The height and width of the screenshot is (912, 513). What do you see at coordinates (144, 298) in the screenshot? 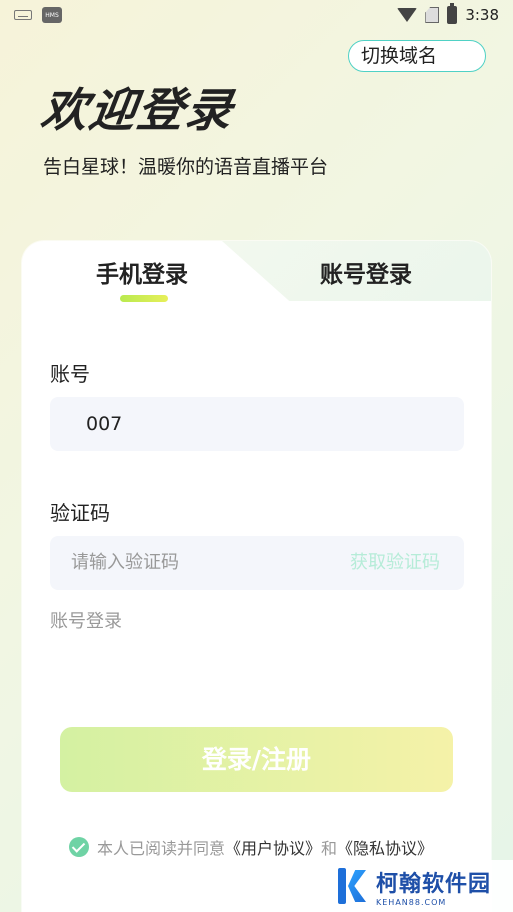
I see `tab-active-indicator` at bounding box center [144, 298].